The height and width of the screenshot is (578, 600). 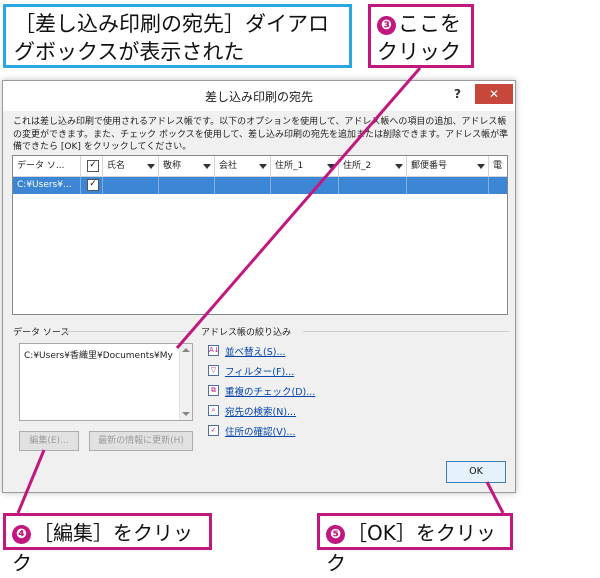 I want to click on help-button: ?, so click(x=457, y=94).